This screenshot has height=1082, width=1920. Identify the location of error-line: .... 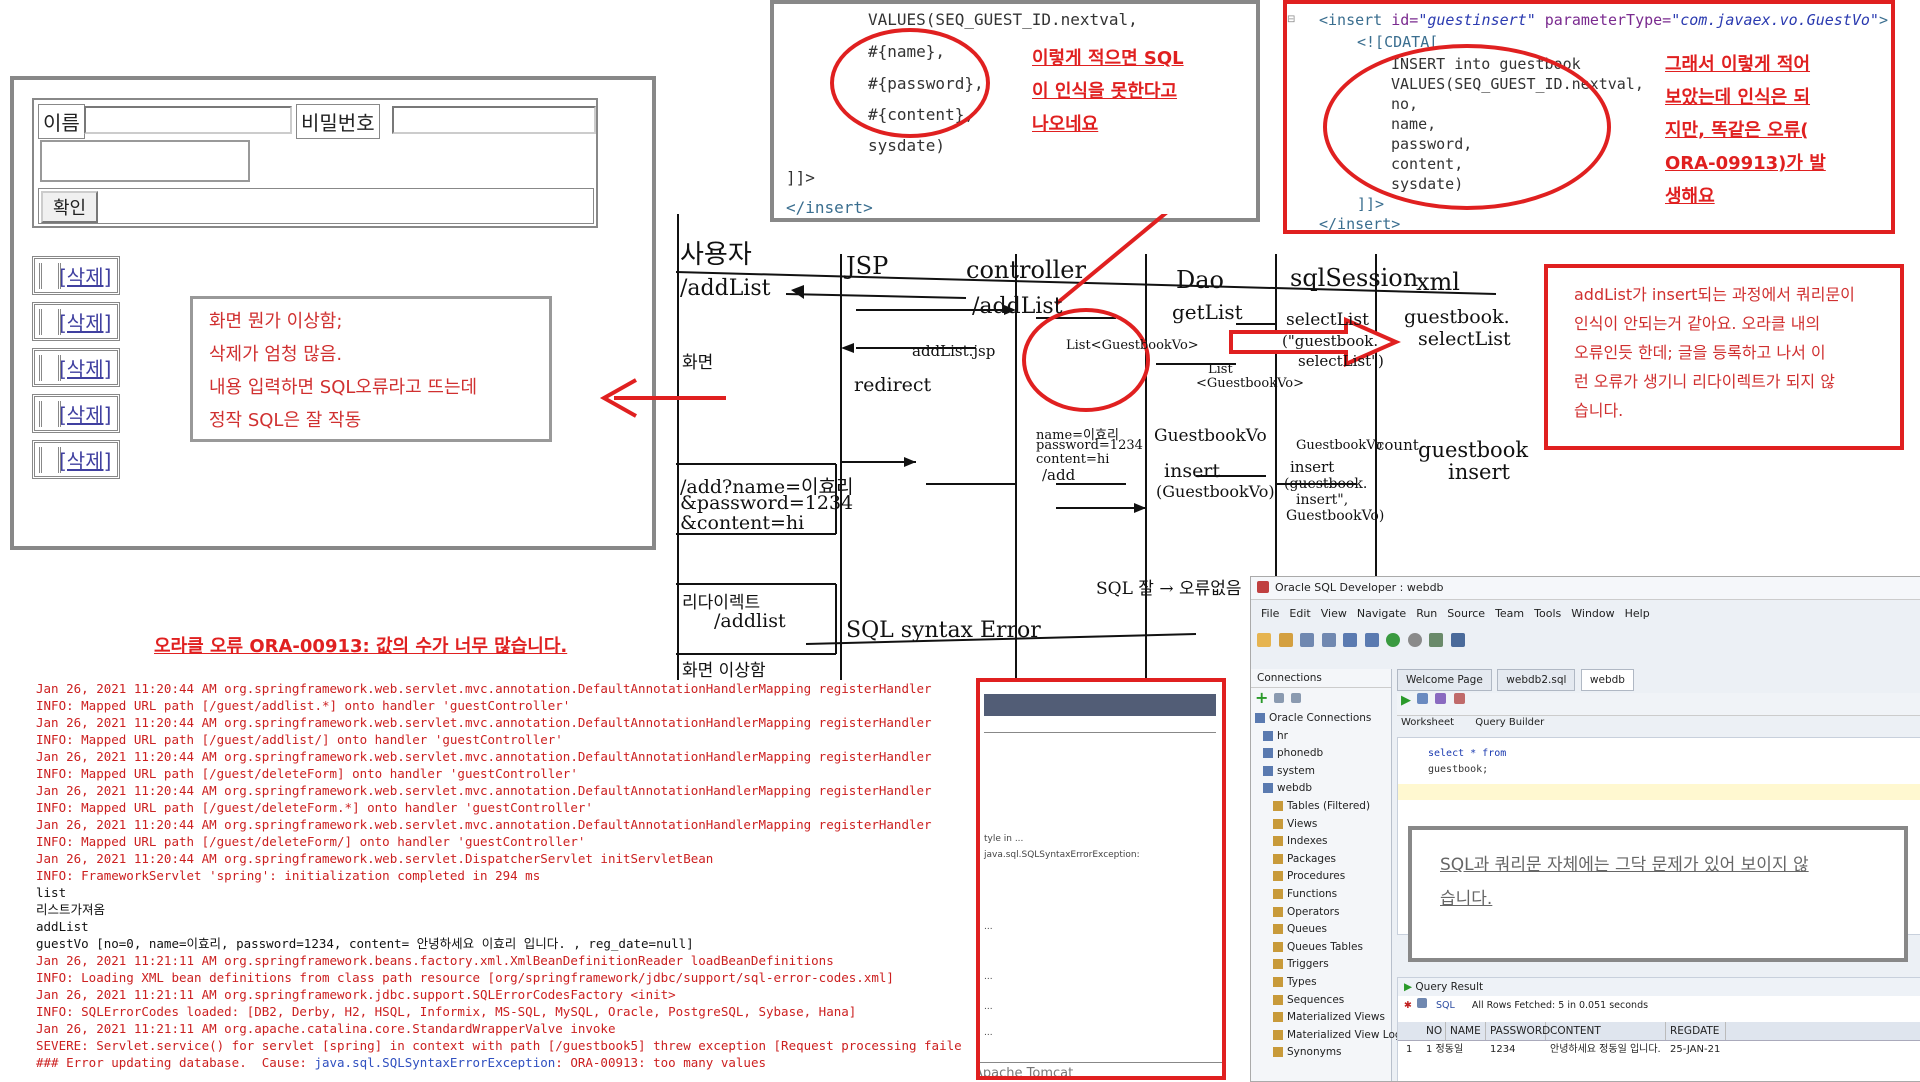
(988, 1033).